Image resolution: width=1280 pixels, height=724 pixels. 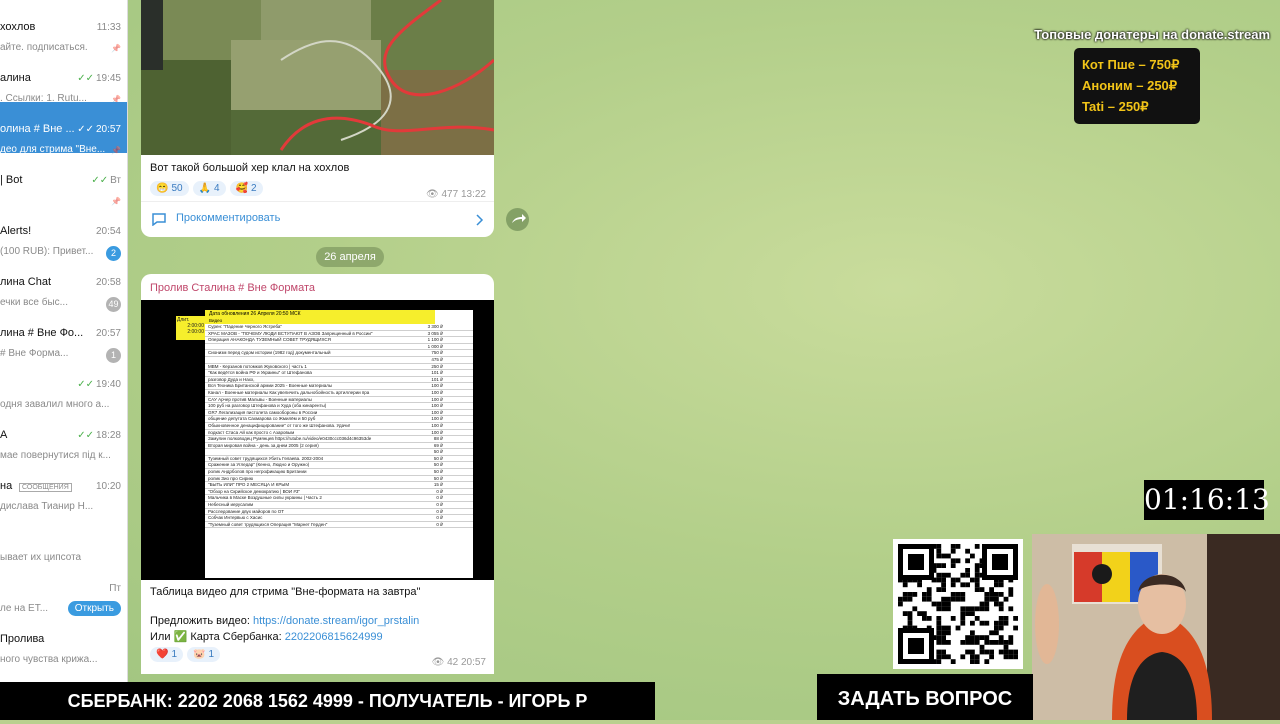 I want to click on sheet-amount: 101 ₽, so click(x=437, y=373).